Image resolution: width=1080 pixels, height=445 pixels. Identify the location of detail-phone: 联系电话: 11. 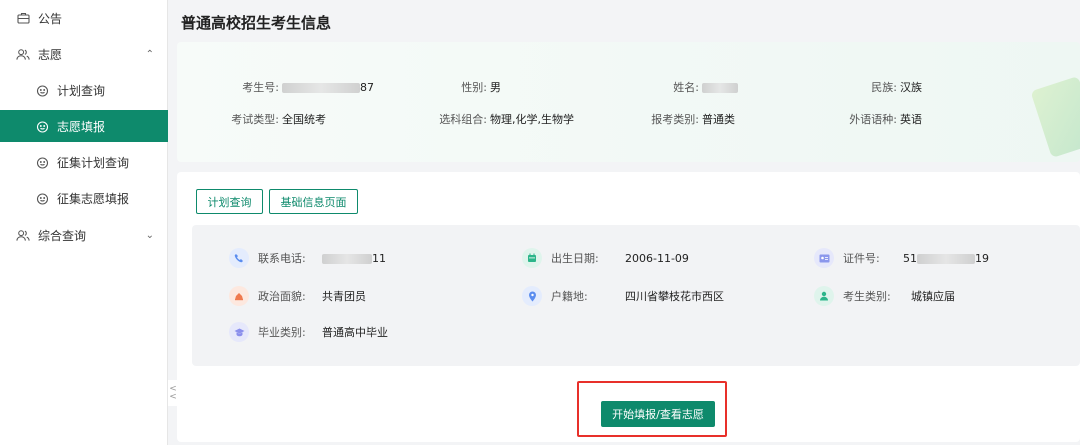
(307, 258).